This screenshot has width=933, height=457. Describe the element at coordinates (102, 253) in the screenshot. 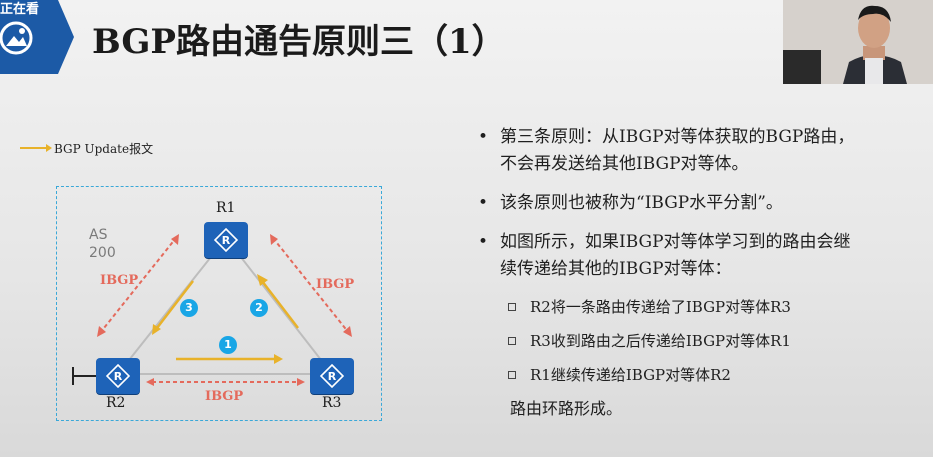

I see `as-label-line2: 200` at that location.